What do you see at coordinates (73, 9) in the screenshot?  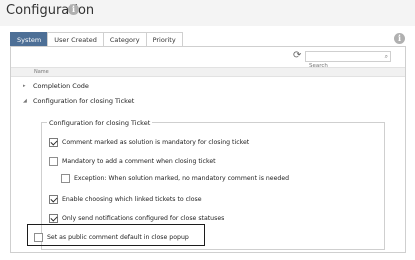 I see `info-icon: i` at bounding box center [73, 9].